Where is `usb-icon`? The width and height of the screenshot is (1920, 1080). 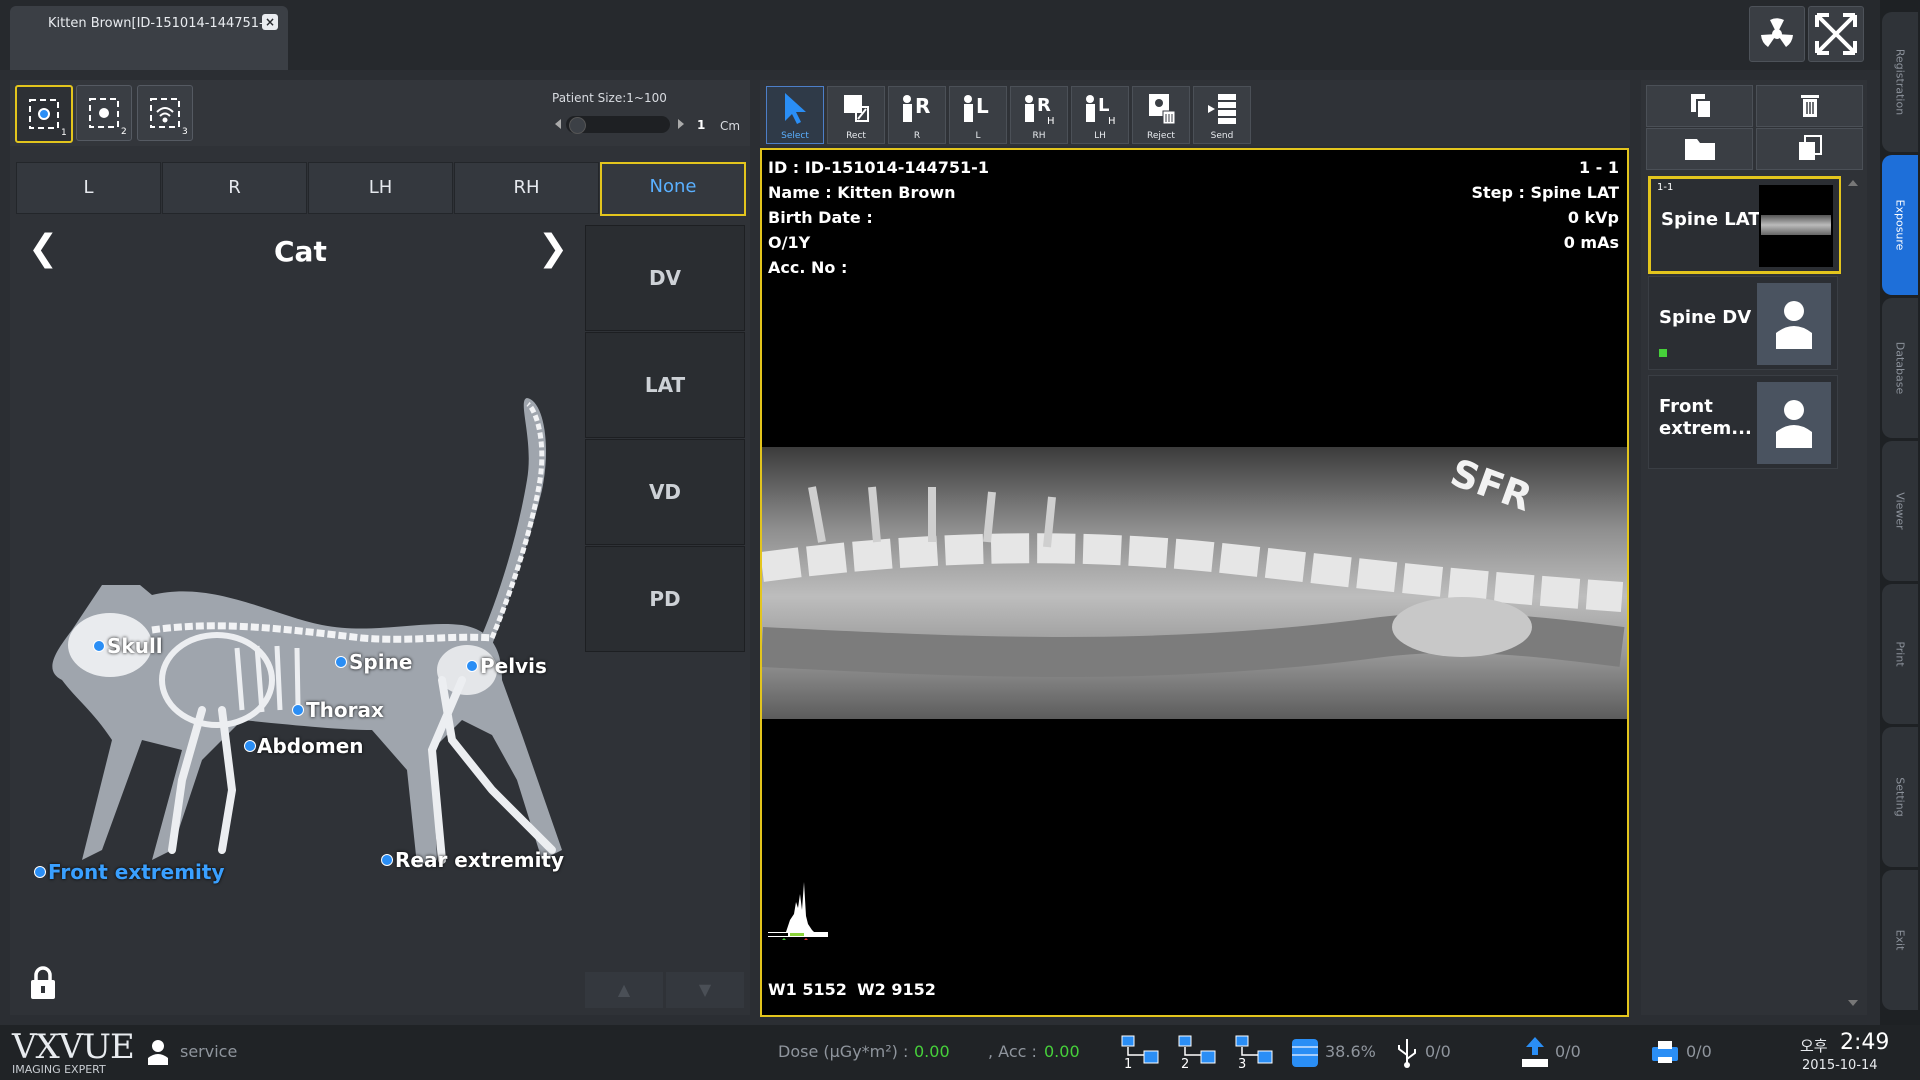 usb-icon is located at coordinates (1407, 1053).